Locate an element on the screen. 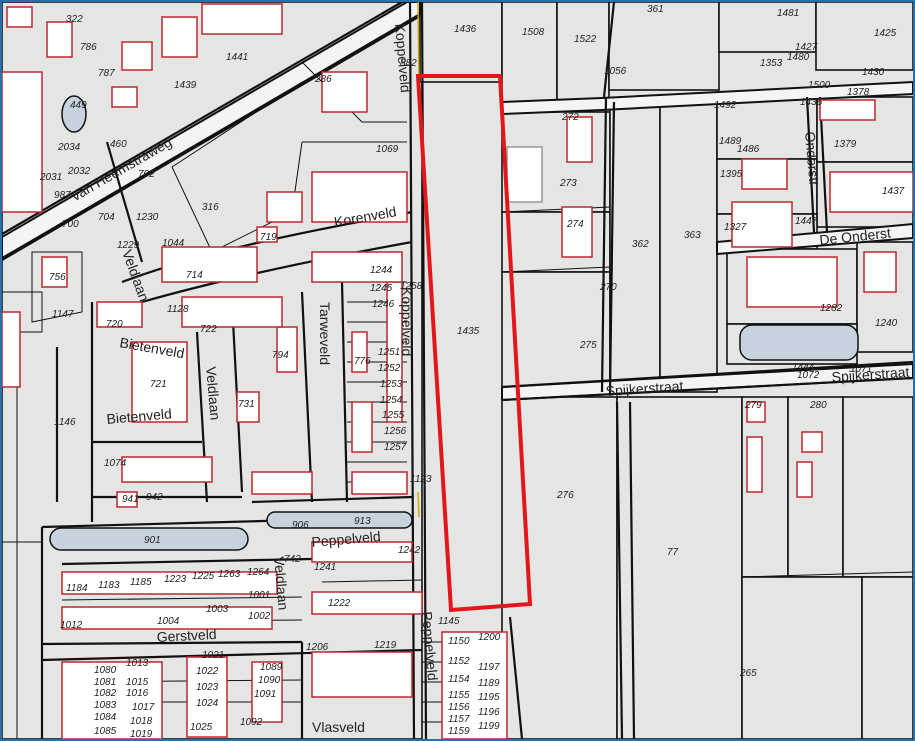  label-1436b: 1436 is located at coordinates (811, 102).